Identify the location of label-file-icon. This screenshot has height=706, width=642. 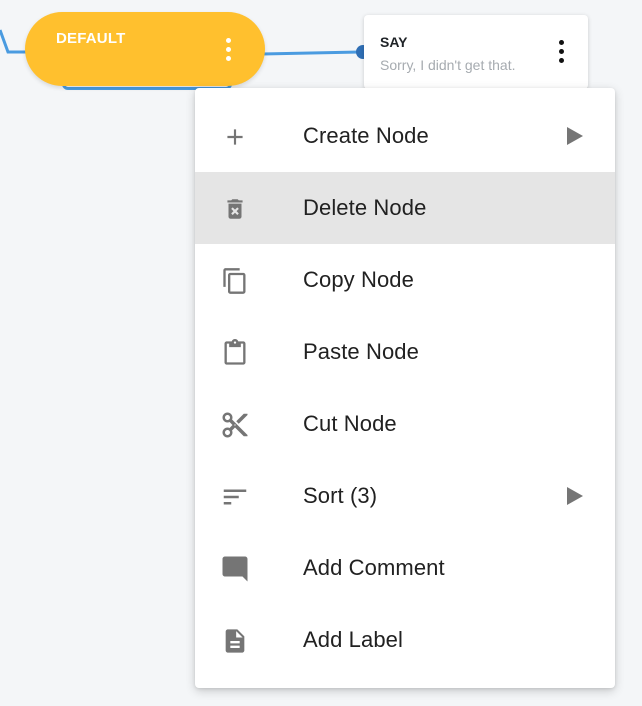
(235, 641).